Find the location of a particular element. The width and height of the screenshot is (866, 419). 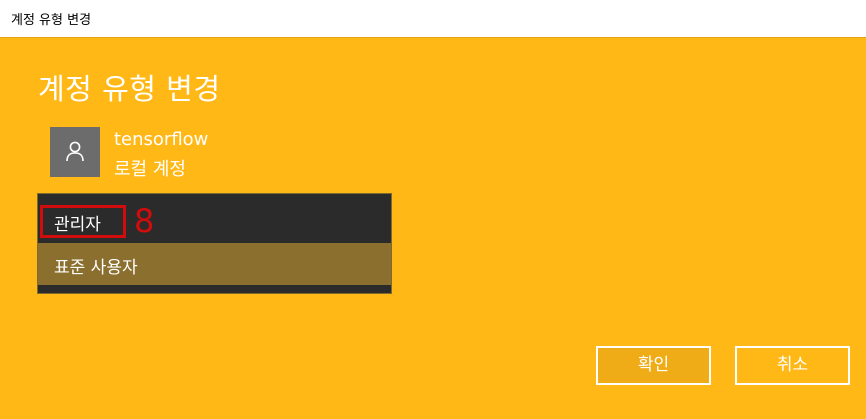

account-kind: 로컬 계정 is located at coordinates (150, 169).